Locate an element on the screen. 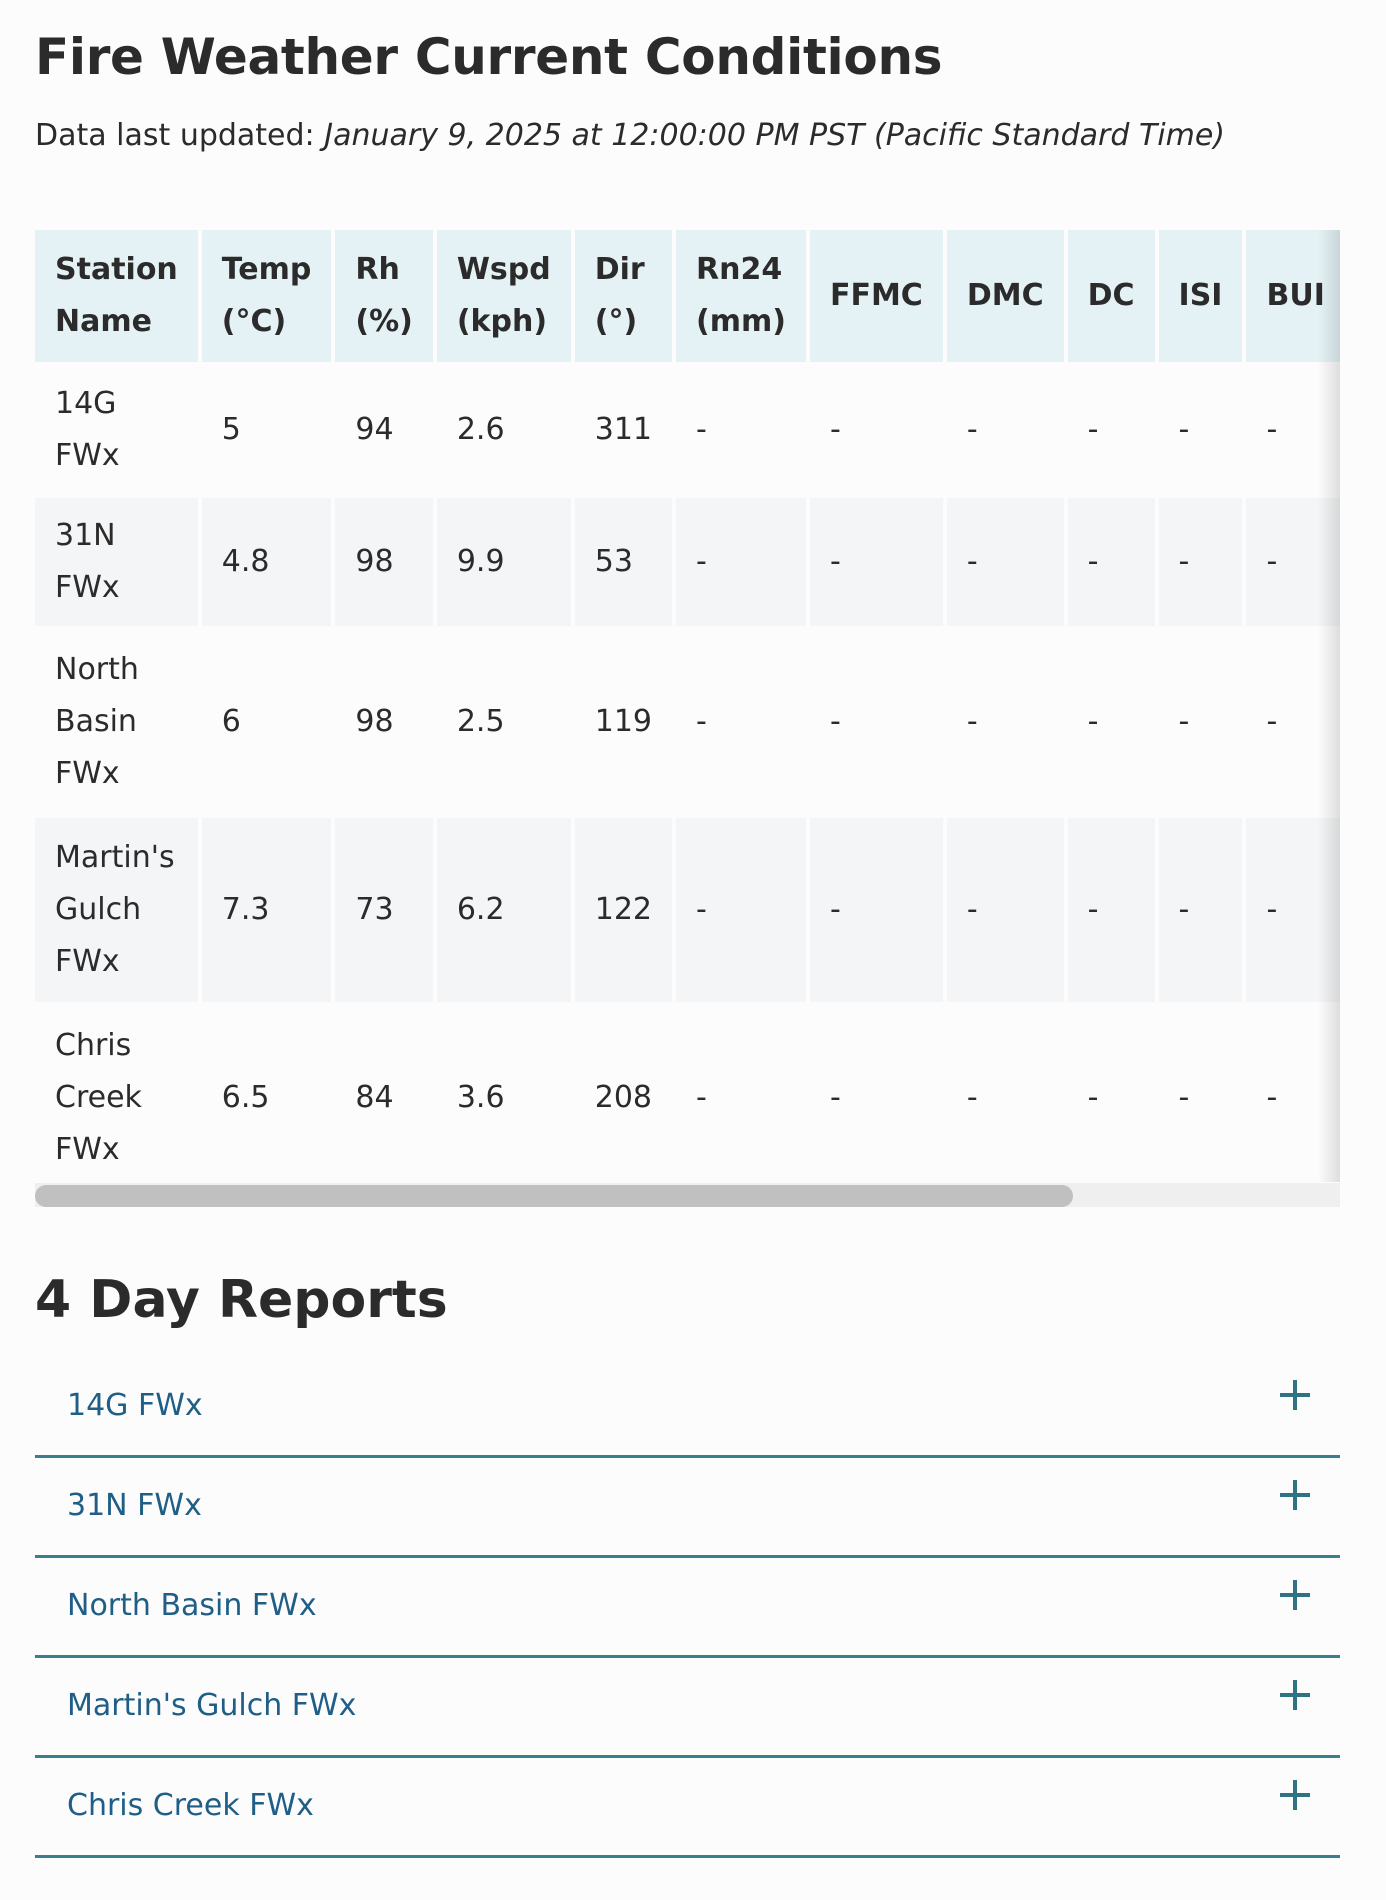  col-header-rh: Rh (%) is located at coordinates (384, 298).